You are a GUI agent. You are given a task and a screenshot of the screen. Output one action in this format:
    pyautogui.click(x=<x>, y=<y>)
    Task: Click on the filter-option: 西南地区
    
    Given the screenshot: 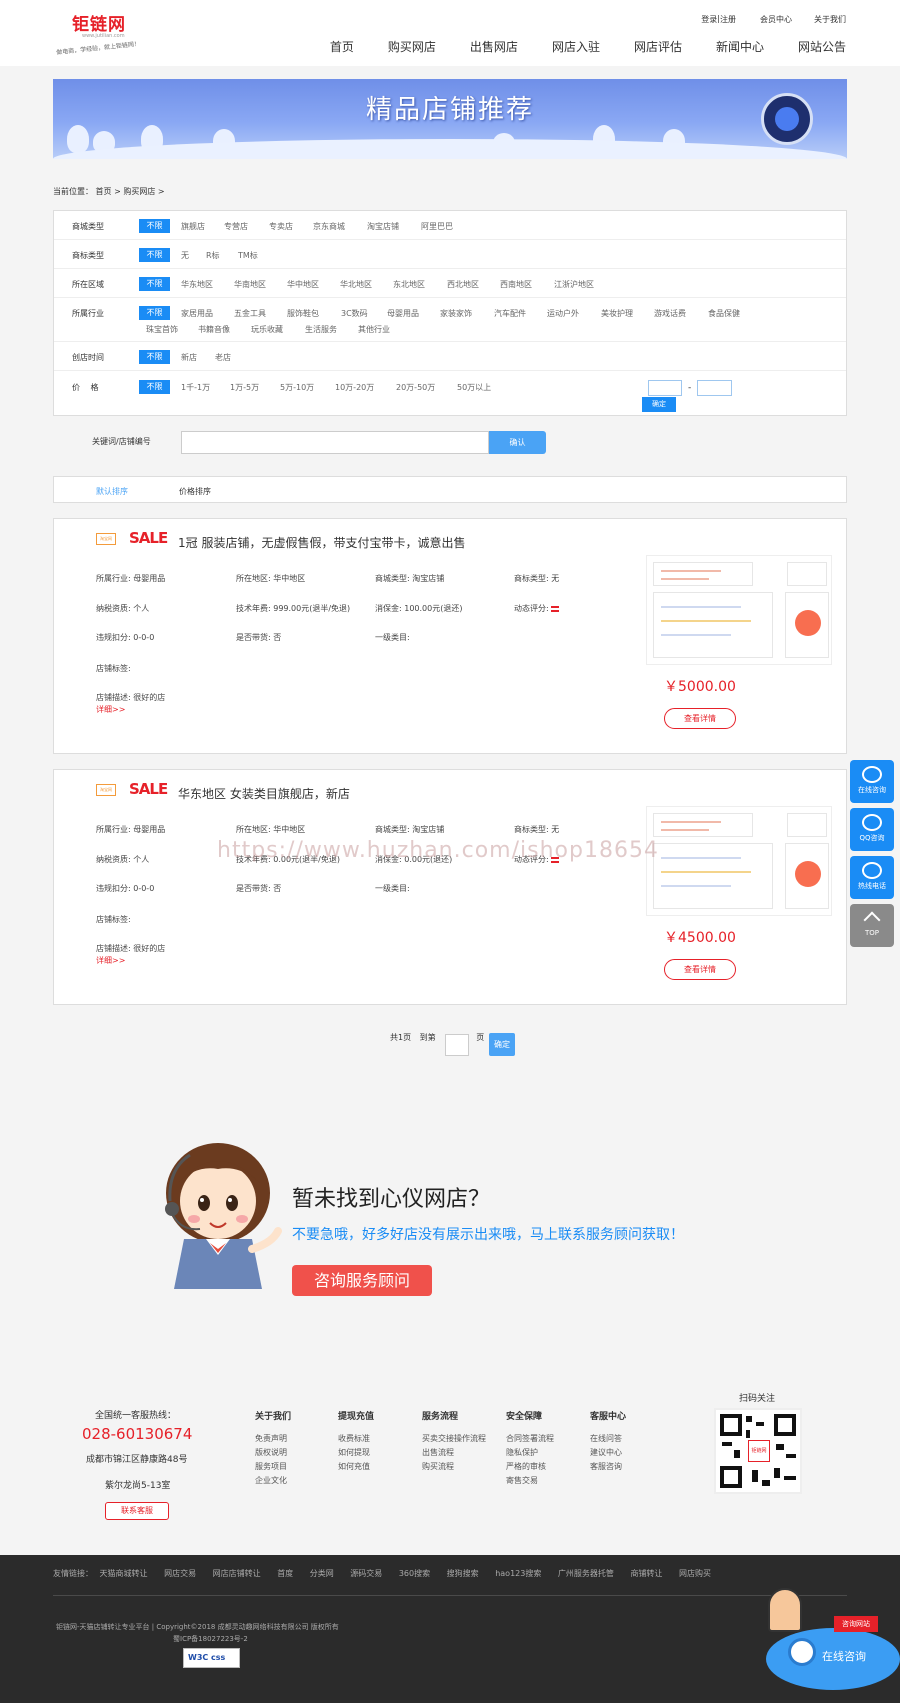 What is the action you would take?
    pyautogui.click(x=516, y=284)
    